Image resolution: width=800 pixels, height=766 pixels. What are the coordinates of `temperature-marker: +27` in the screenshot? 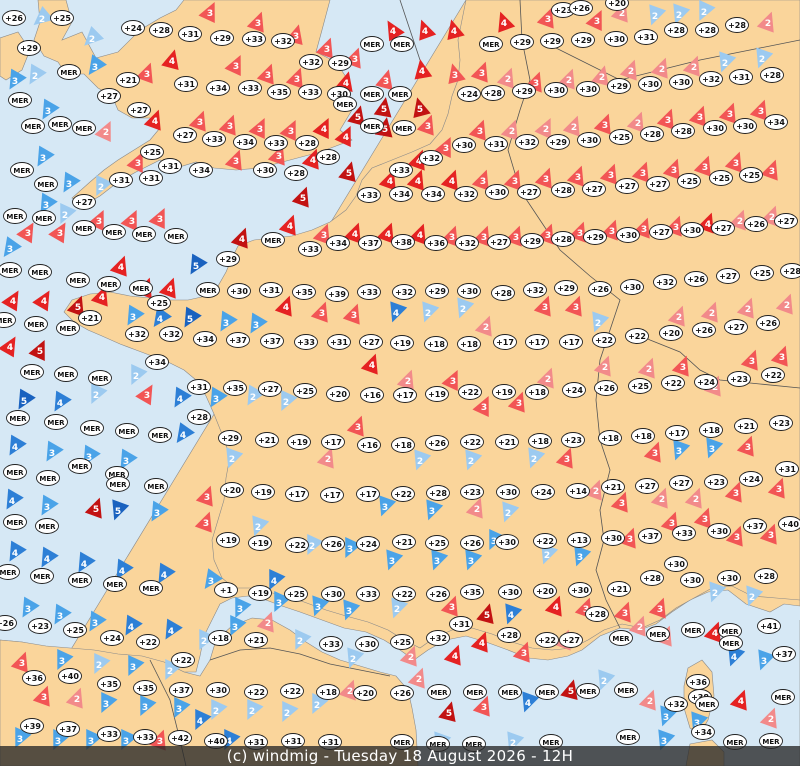 It's located at (661, 232).